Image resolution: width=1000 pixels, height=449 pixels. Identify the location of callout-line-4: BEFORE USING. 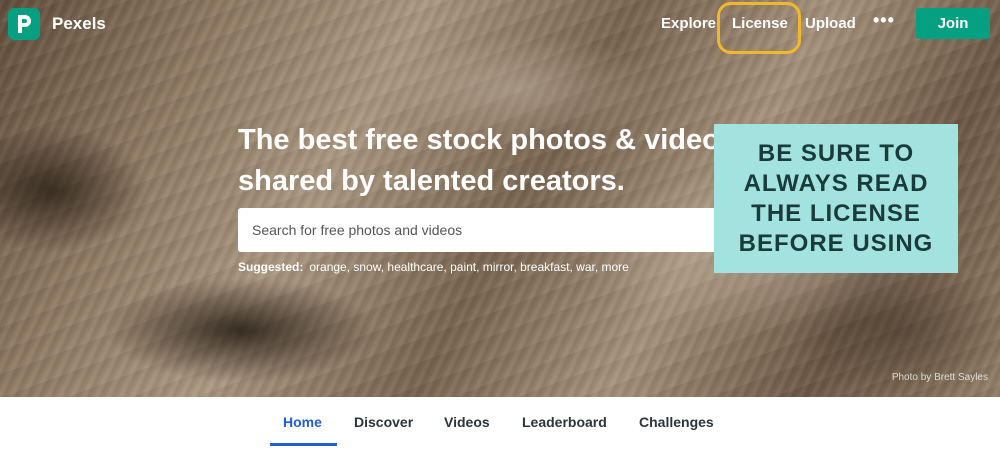
(836, 243).